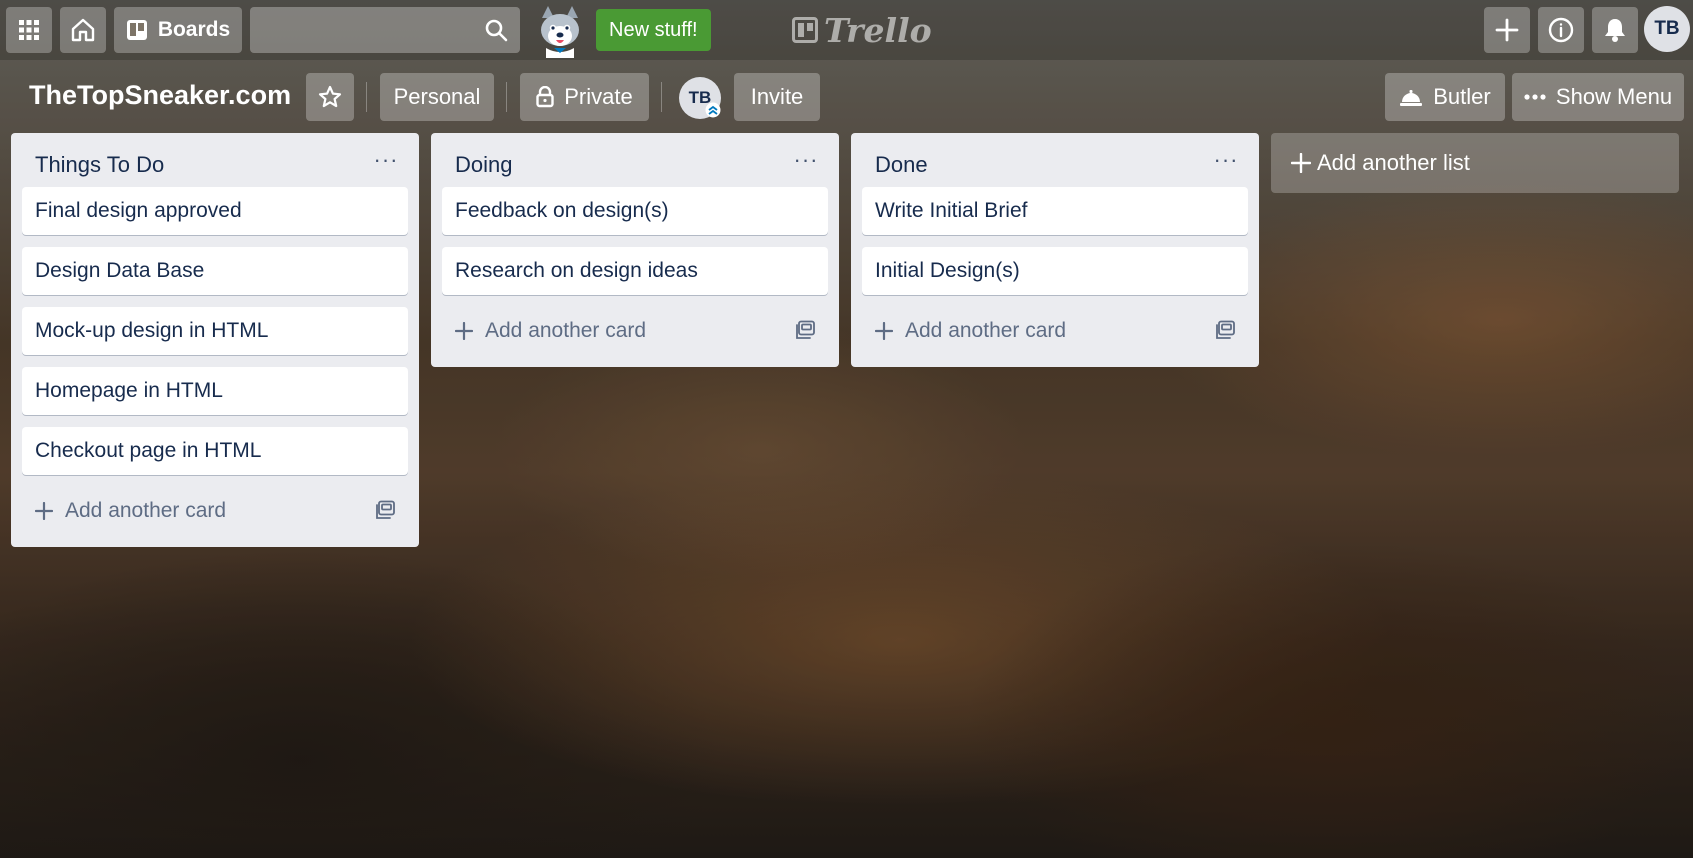  Describe the element at coordinates (635, 211) in the screenshot. I see `card: Feedback on design(s)` at that location.